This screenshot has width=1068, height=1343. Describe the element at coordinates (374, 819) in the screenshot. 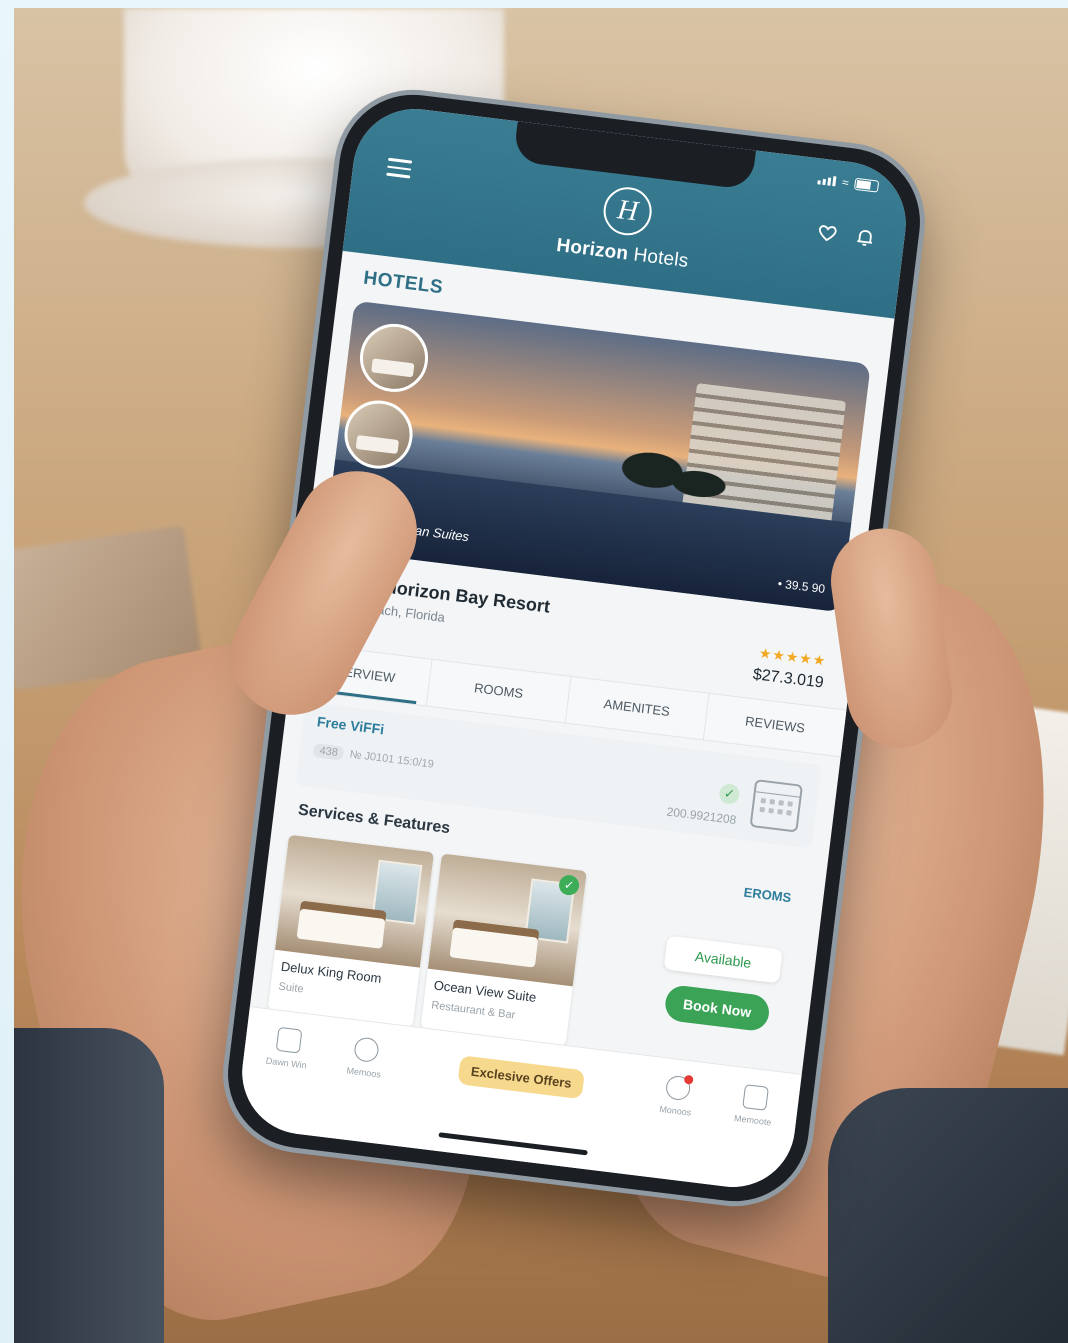

I see `services-title: Services & Features` at that location.